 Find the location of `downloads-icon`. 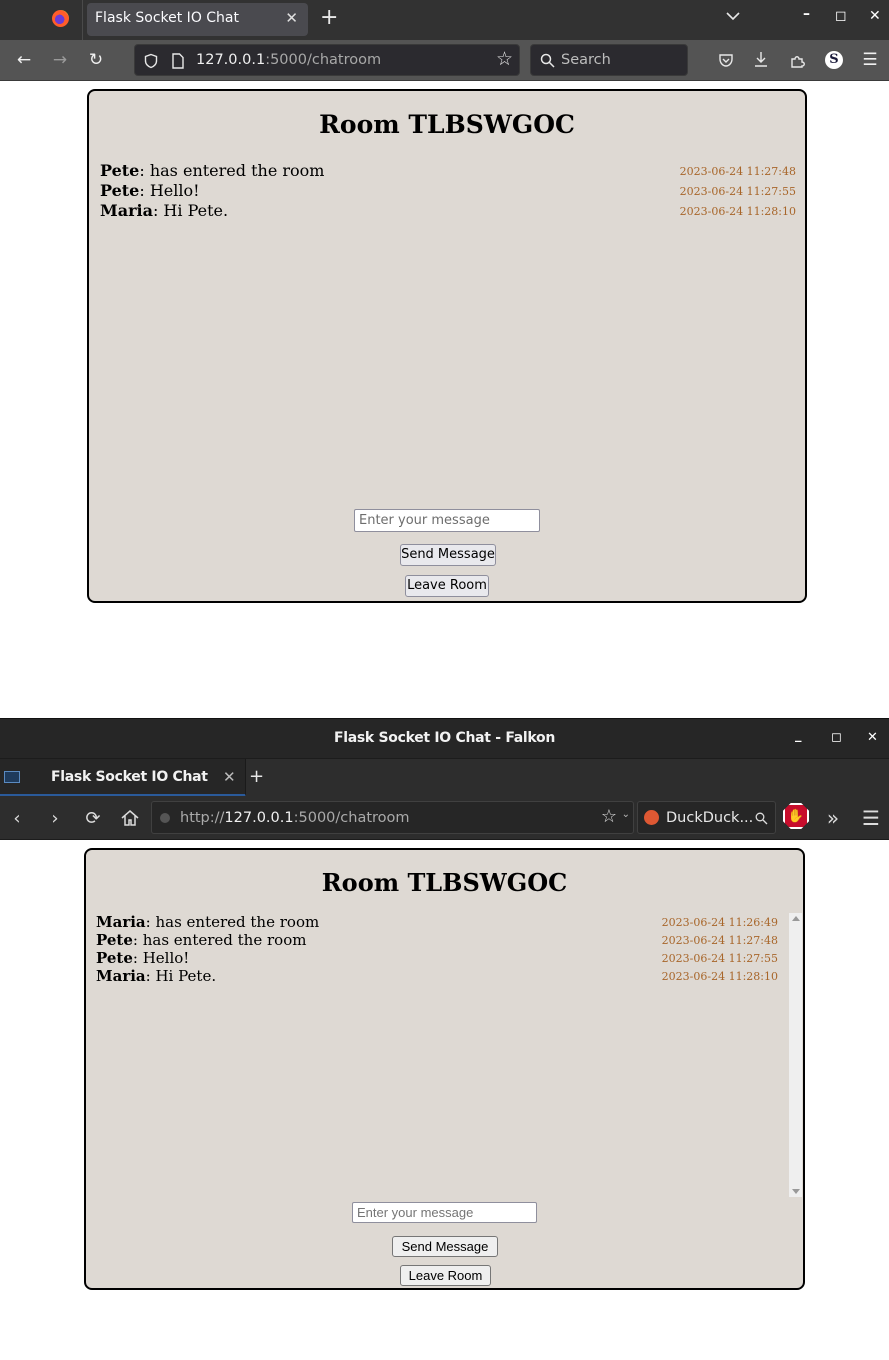

downloads-icon is located at coordinates (761, 60).